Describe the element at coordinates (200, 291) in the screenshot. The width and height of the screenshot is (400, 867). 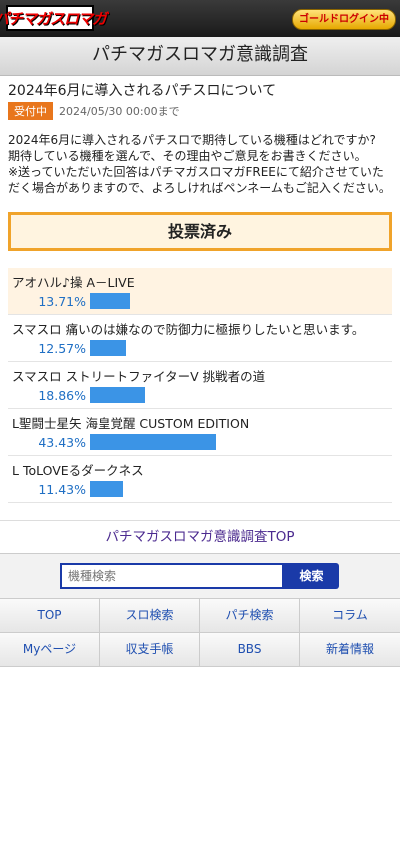
I see `result-option: アオハル♪操 A－LIVE 13.71%` at that location.